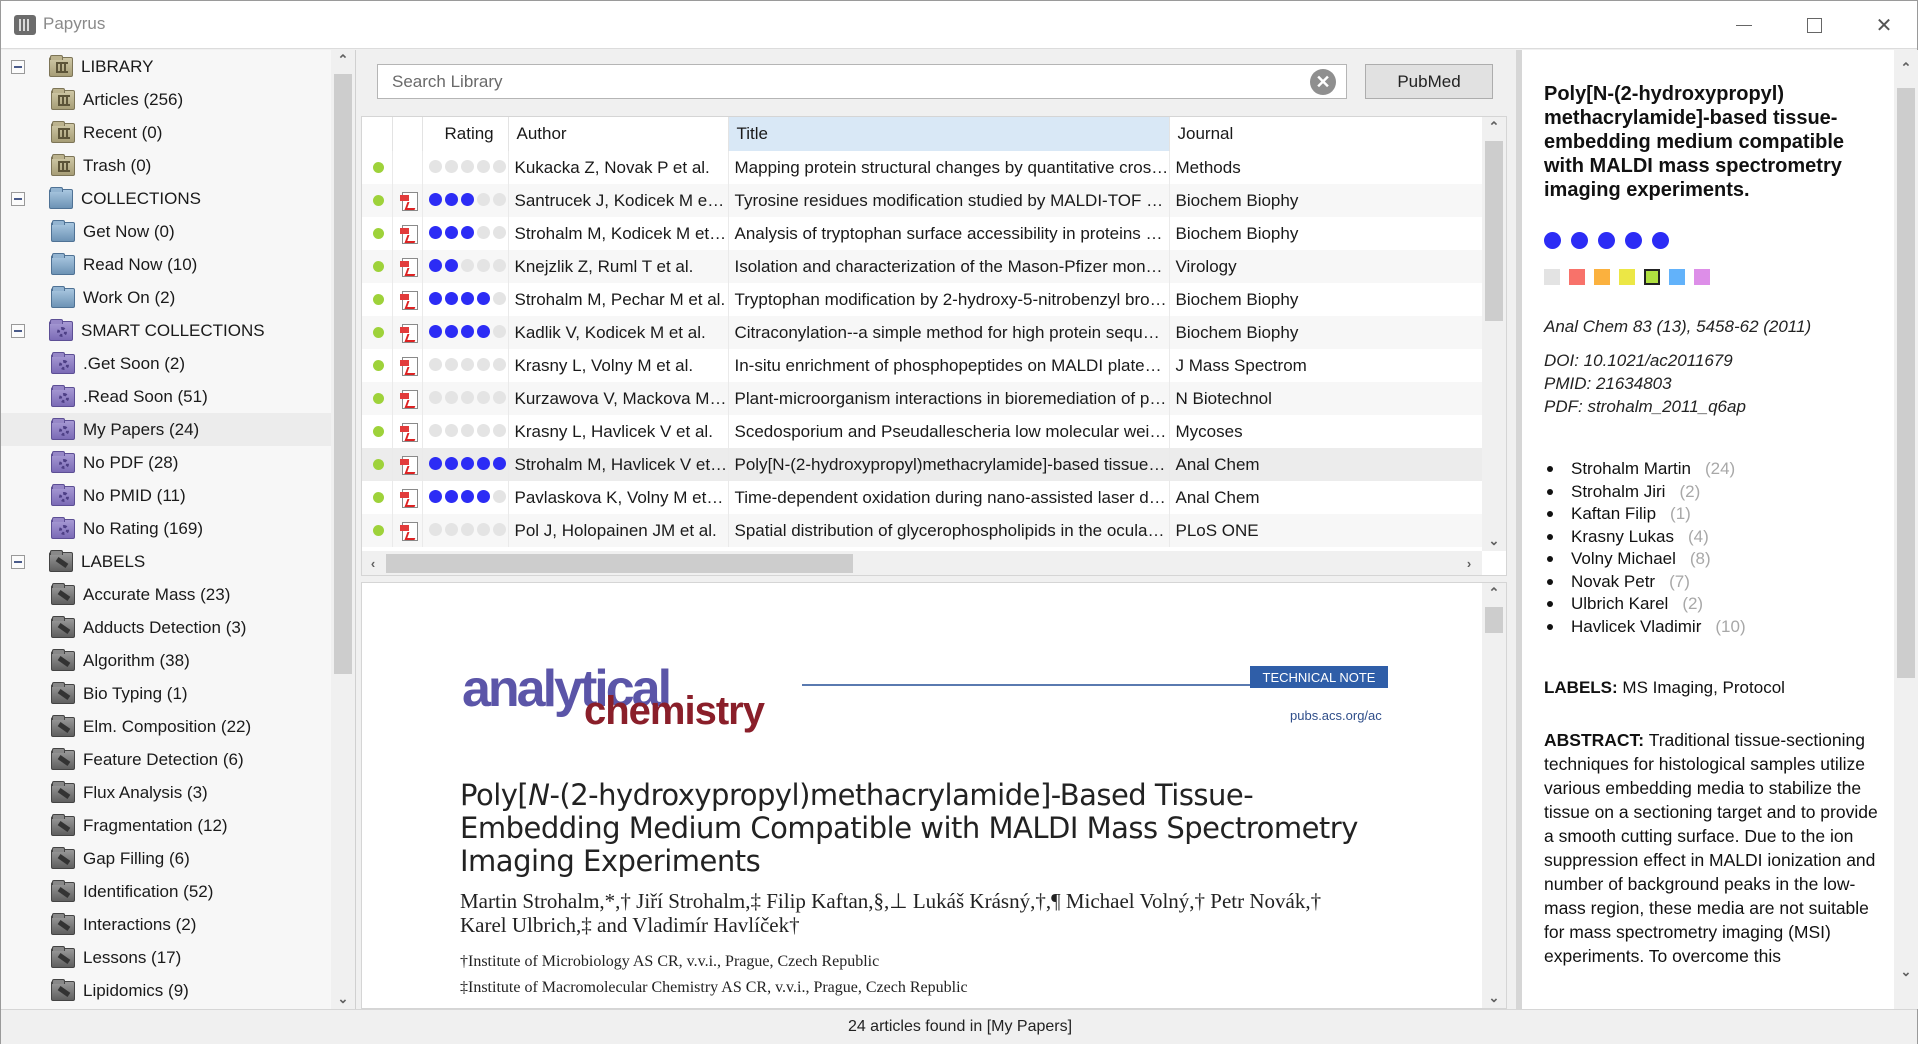 This screenshot has width=1918, height=1044. What do you see at coordinates (1716, 604) in the screenshot?
I see `author-list-item: Ulbrich Karel (2)` at bounding box center [1716, 604].